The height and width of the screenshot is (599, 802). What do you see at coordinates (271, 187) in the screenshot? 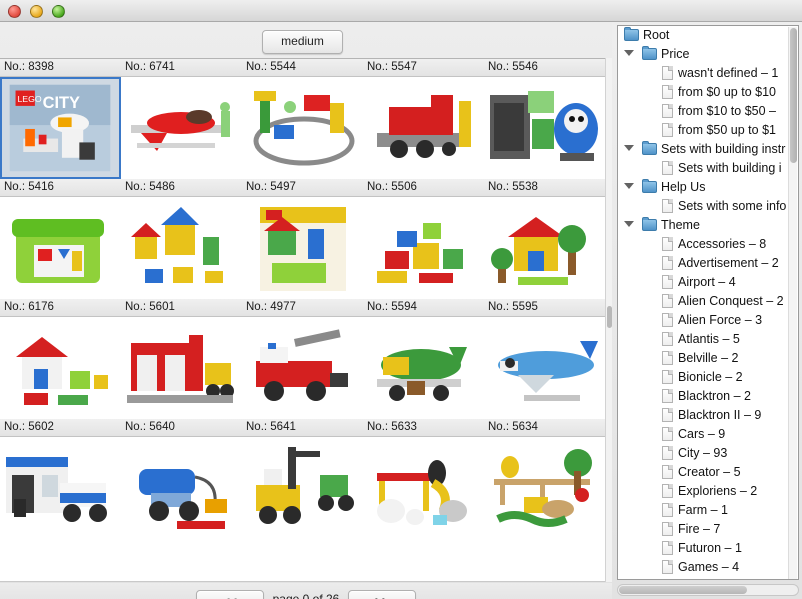
I see `item-number-label: No.: 5497` at bounding box center [271, 187].